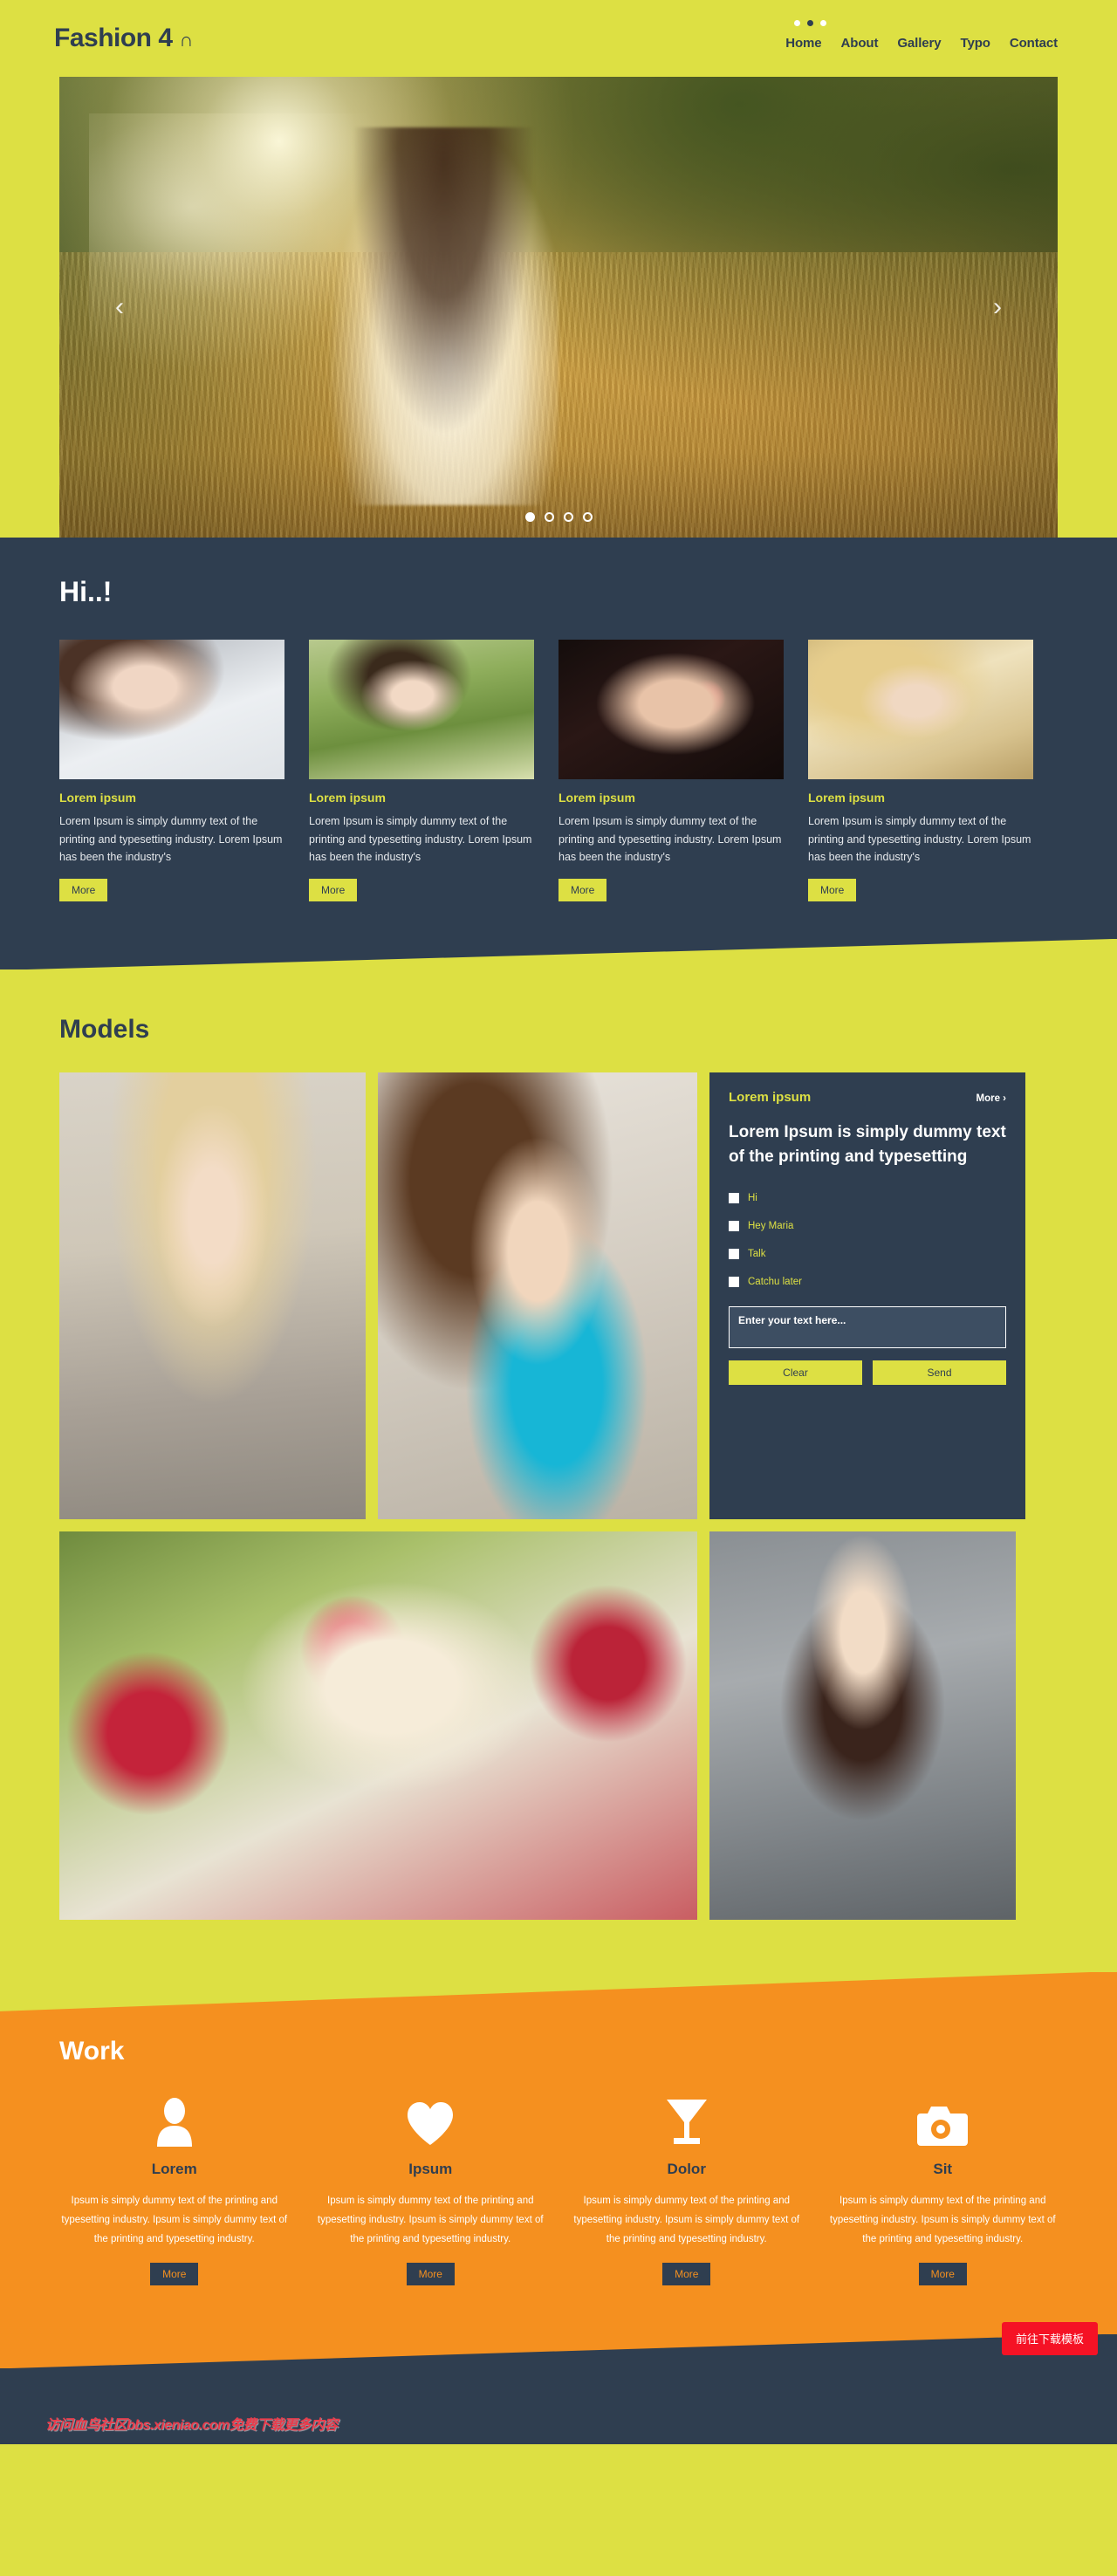 The width and height of the screenshot is (1117, 2576). Describe the element at coordinates (867, 1281) in the screenshot. I see `contact-option-catchu-later: Catchu later` at that location.